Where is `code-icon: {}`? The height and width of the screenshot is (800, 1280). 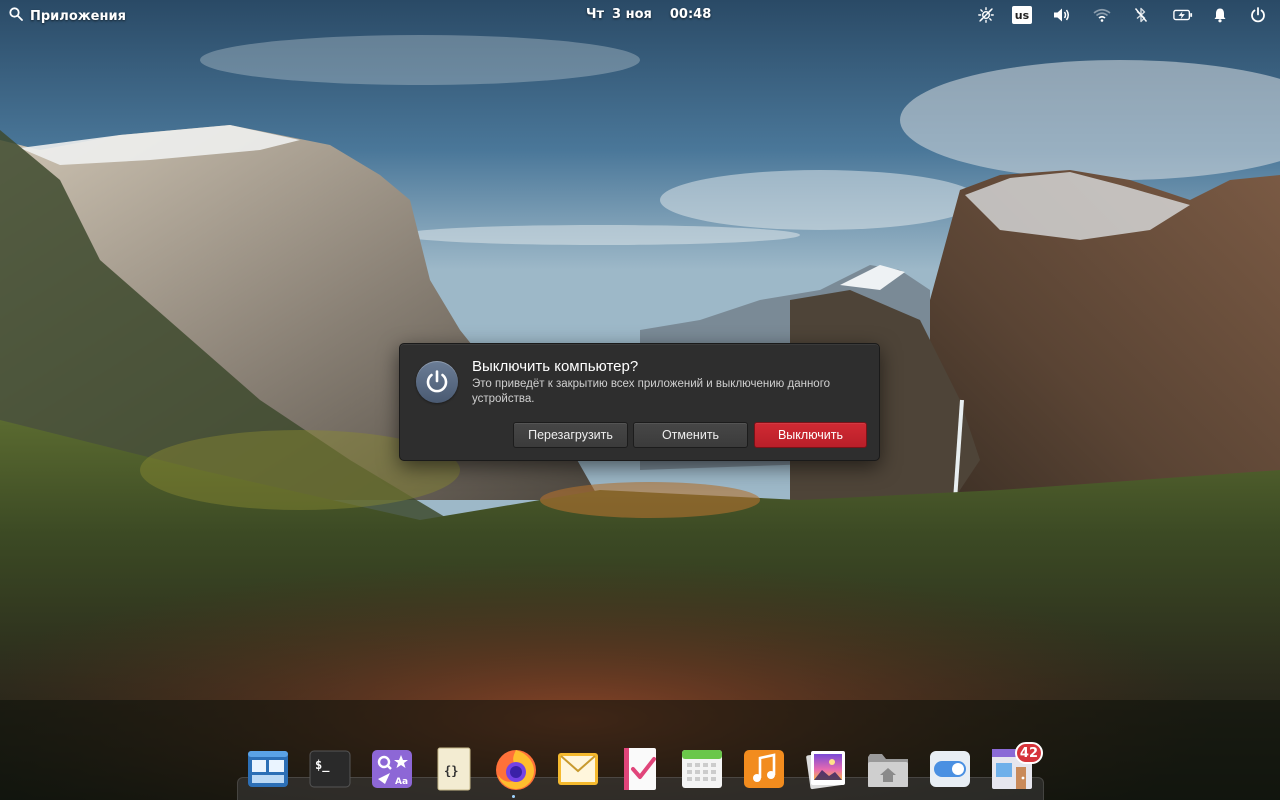
code-icon: {} is located at coordinates (454, 769).